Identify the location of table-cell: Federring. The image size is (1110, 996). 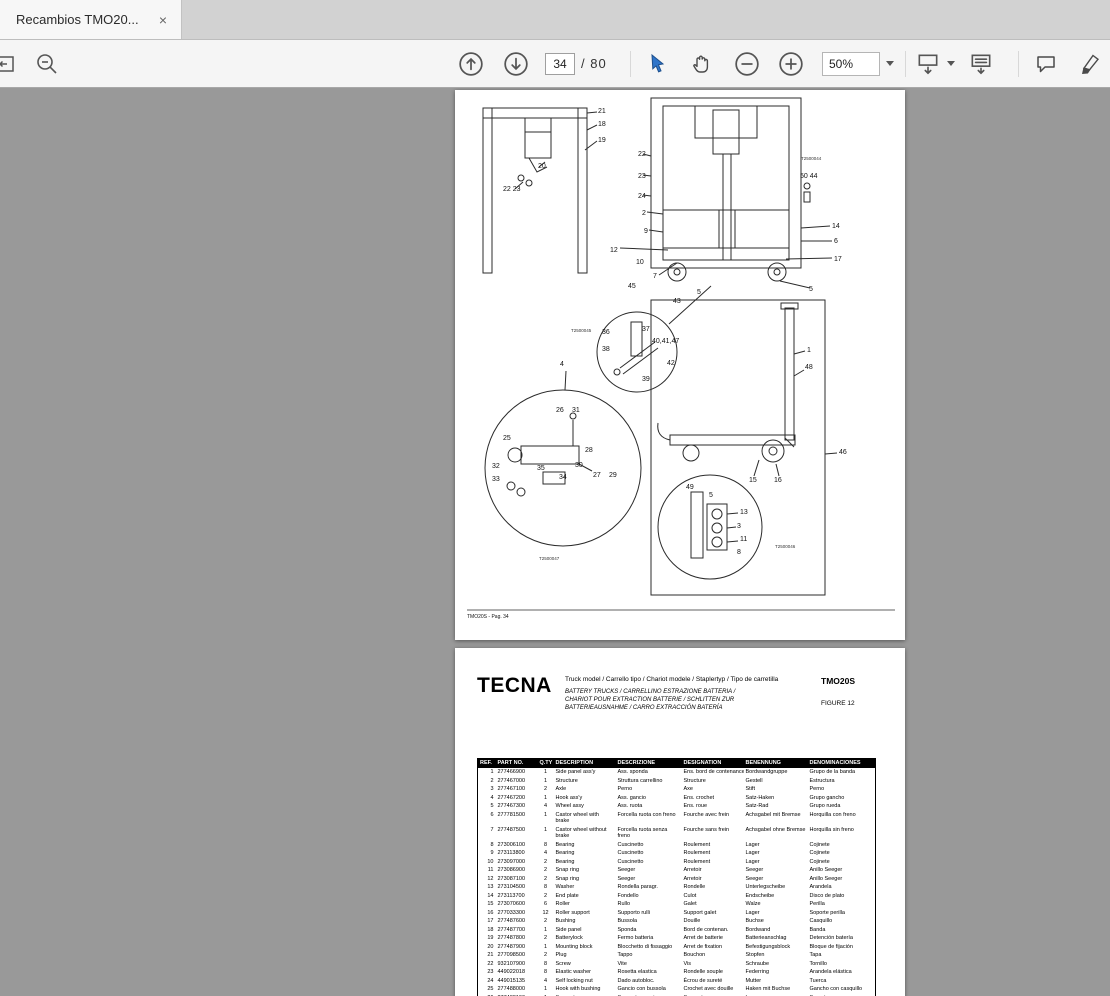
(757, 972).